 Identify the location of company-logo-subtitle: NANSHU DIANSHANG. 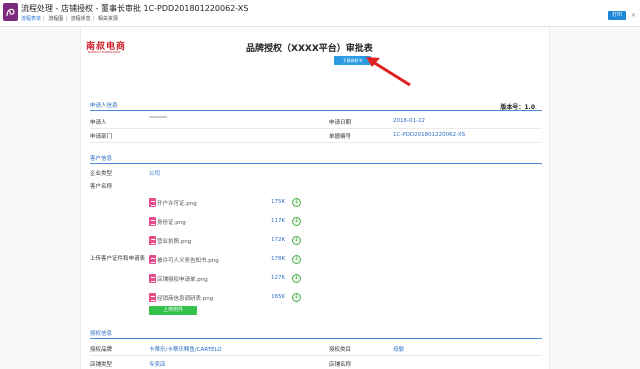
(104, 52).